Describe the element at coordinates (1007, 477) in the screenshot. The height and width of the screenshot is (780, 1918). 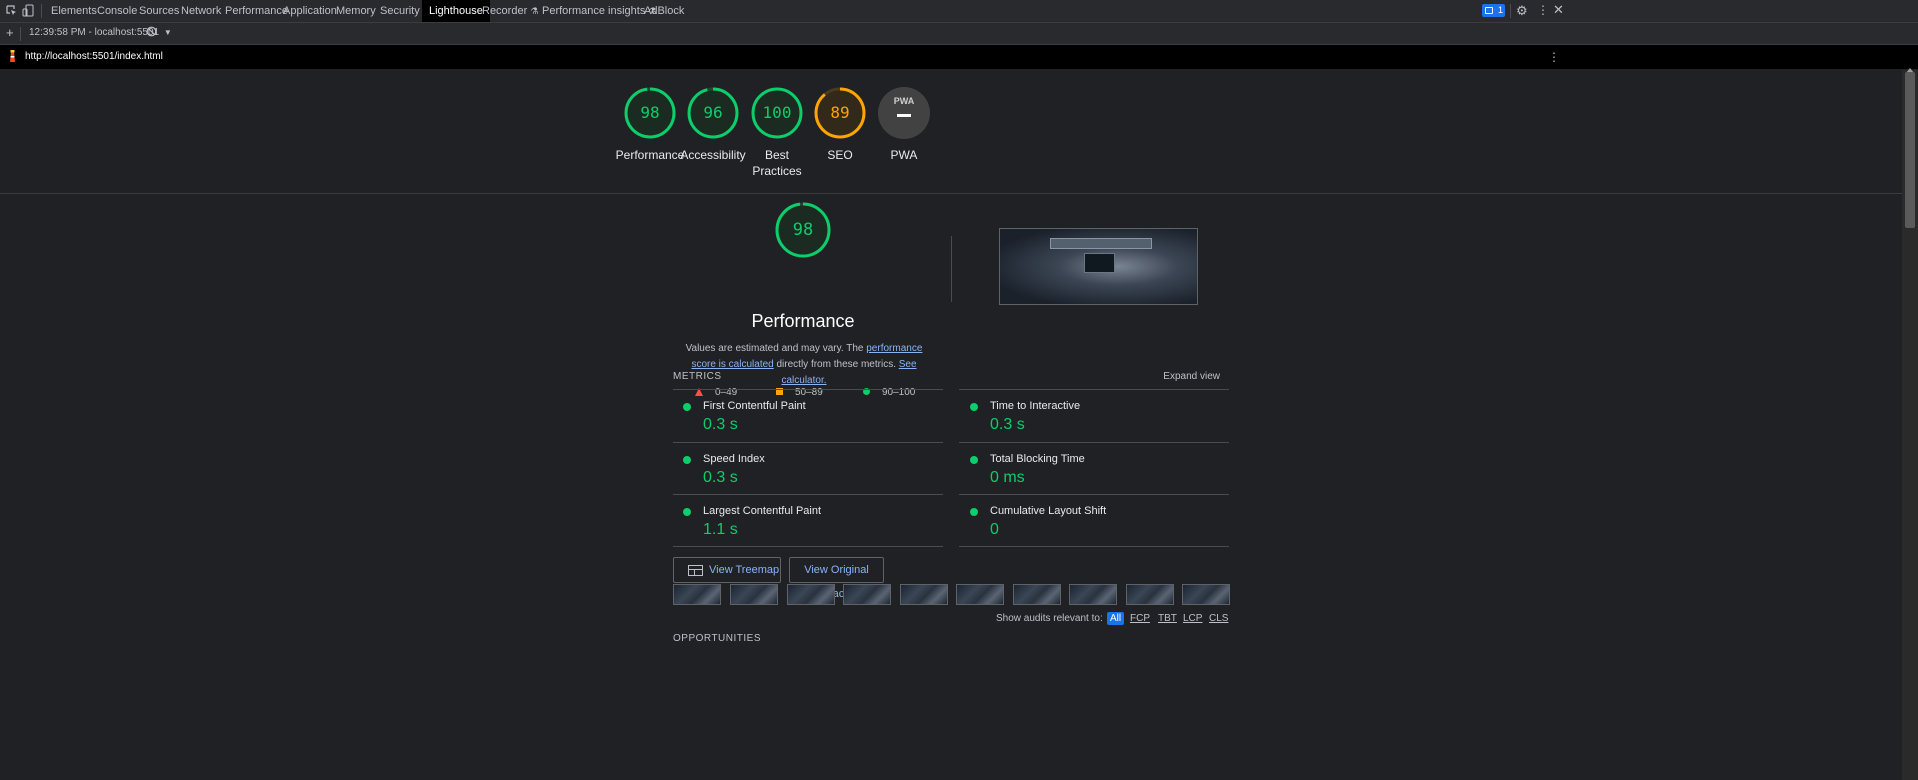
I see `metric-value: 0 ms` at that location.